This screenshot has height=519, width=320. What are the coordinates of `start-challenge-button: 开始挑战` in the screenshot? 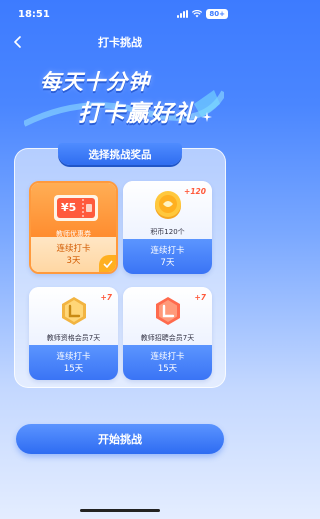 It's located at (120, 439).